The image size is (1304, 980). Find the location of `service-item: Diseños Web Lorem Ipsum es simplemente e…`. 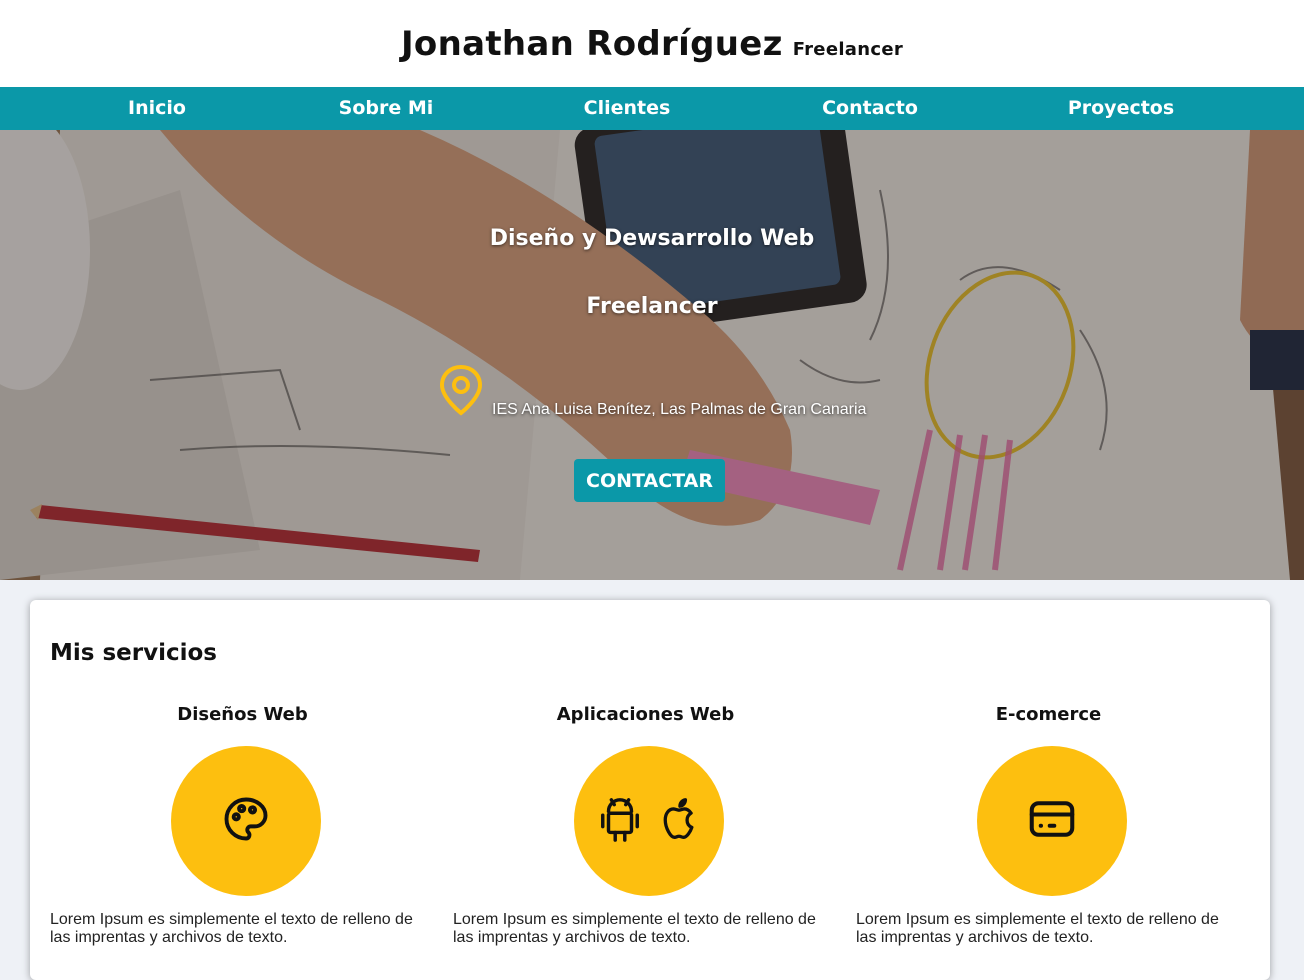

service-item: Diseños Web Lorem Ipsum es simplemente e… is located at coordinates (242, 825).